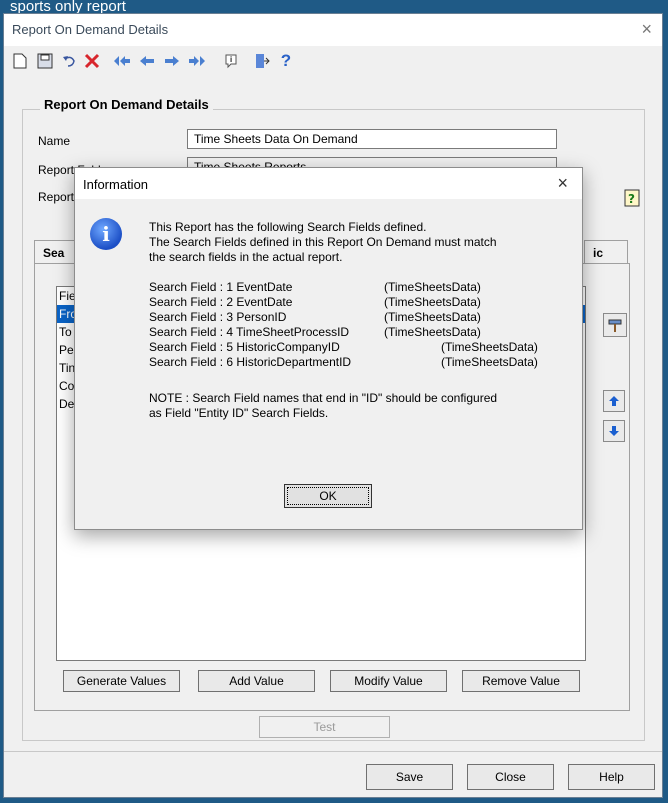 This screenshot has height=803, width=668. What do you see at coordinates (68, 7) in the screenshot?
I see `background-text: sports only report` at bounding box center [68, 7].